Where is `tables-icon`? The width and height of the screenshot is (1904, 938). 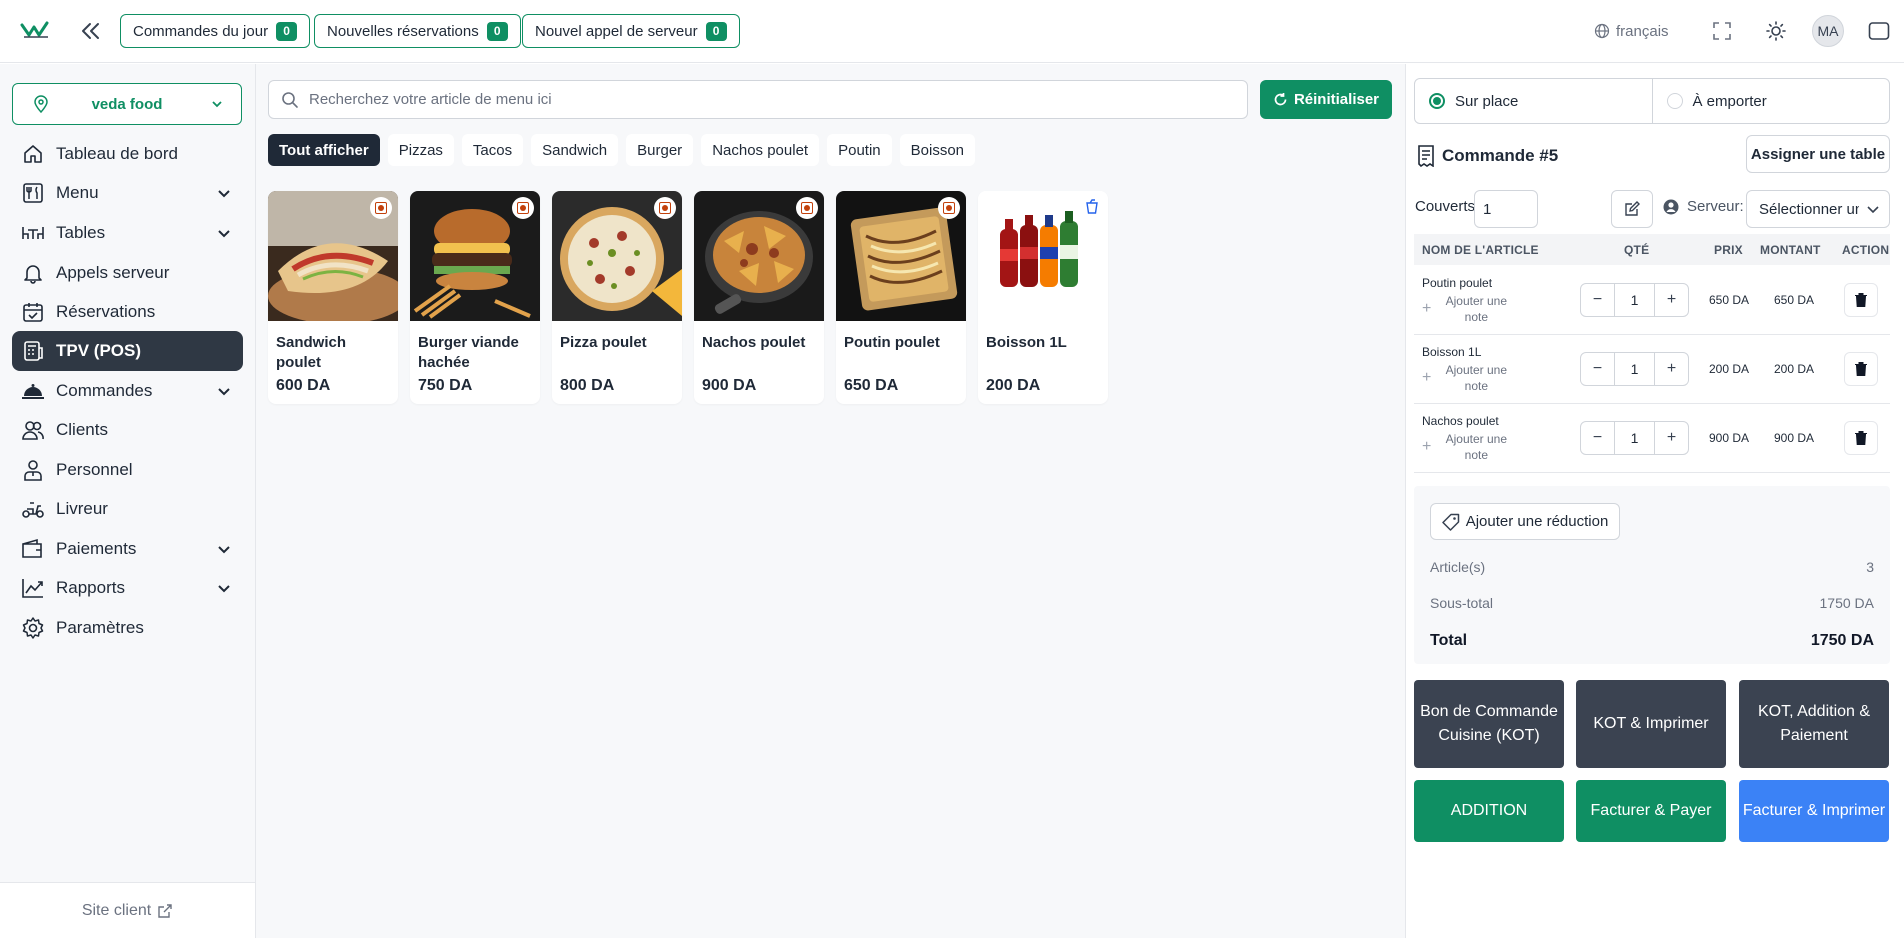 tables-icon is located at coordinates (33, 233).